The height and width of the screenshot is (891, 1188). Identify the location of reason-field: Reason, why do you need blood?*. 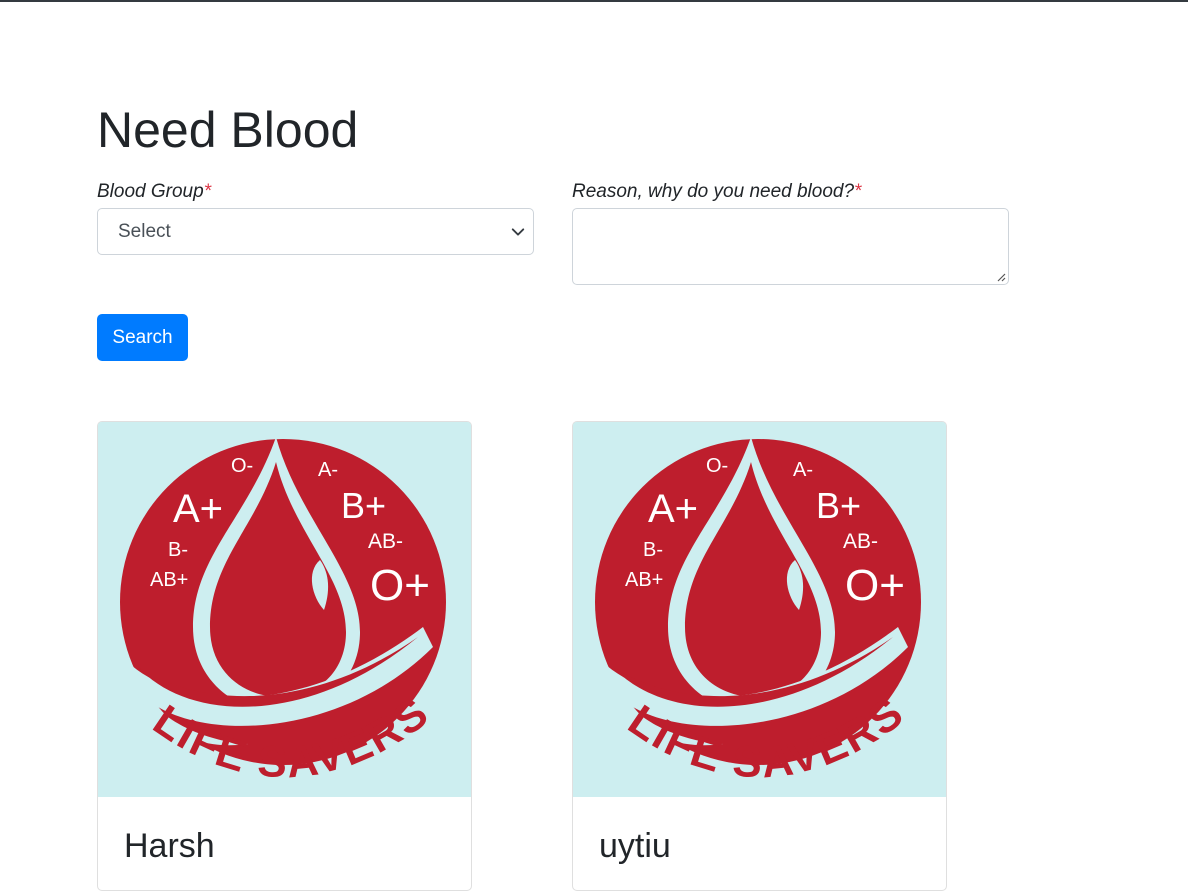
(790, 232).